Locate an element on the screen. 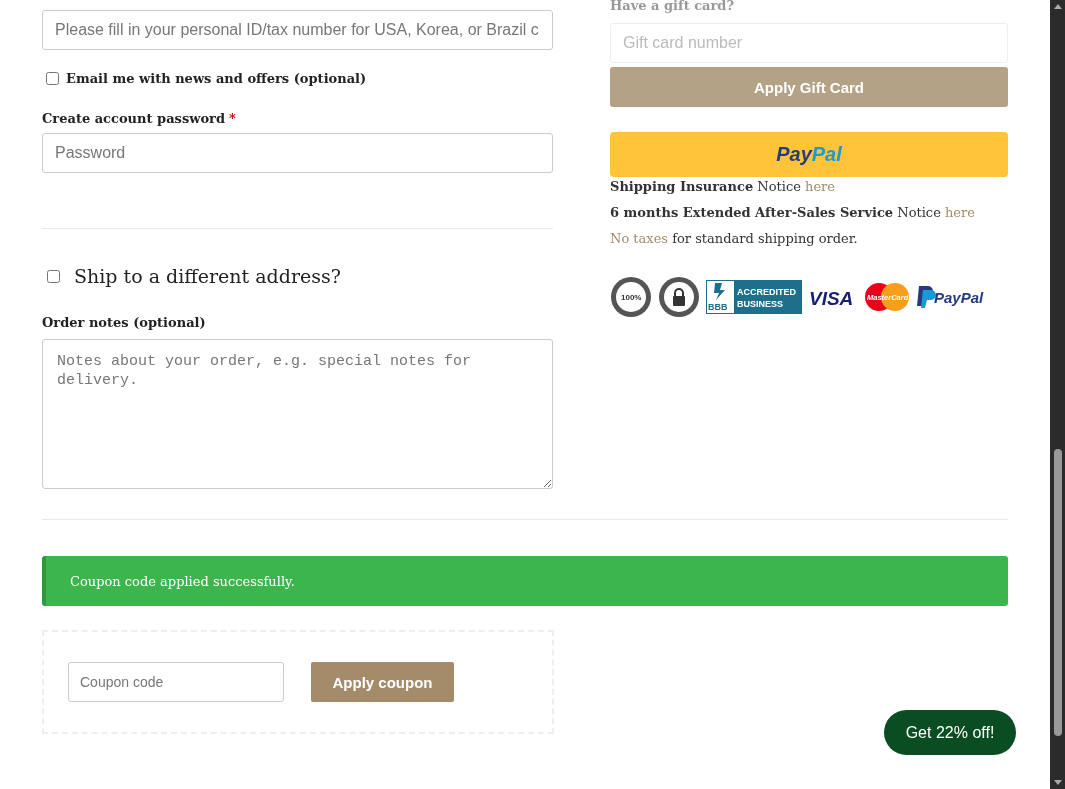 The width and height of the screenshot is (1065, 789). order-notes-label: Order notes (optional) is located at coordinates (124, 322).